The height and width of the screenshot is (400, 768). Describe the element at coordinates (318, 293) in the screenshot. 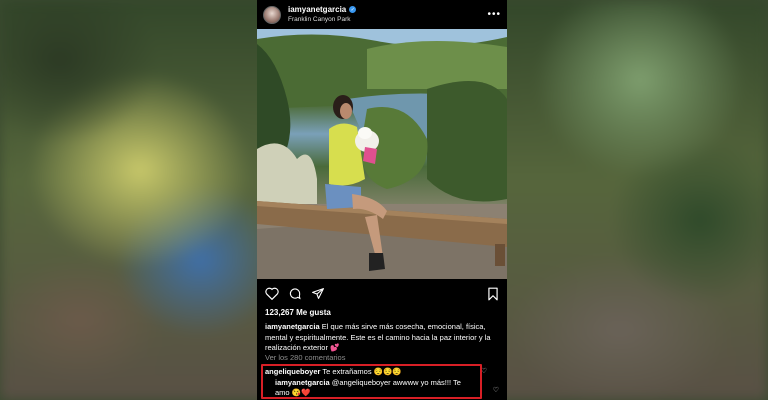

I see `share-icon` at that location.